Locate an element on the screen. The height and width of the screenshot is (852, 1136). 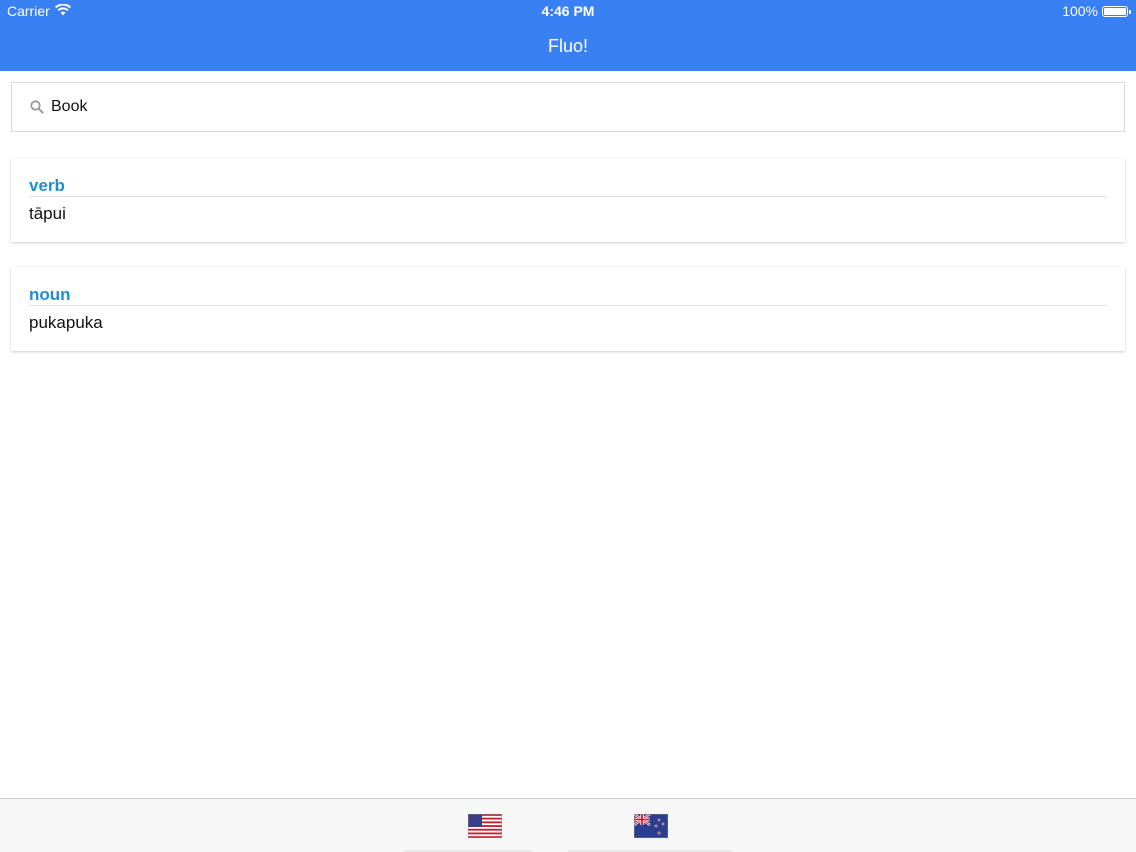
status-time: 4:46 PM is located at coordinates (568, 11).